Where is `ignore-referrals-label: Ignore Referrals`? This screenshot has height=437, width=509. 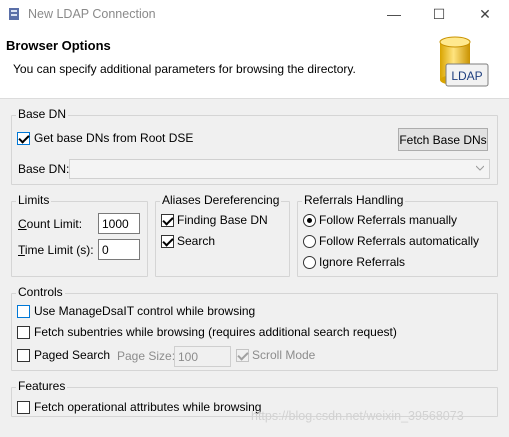 ignore-referrals-label: Ignore Referrals is located at coordinates (362, 262).